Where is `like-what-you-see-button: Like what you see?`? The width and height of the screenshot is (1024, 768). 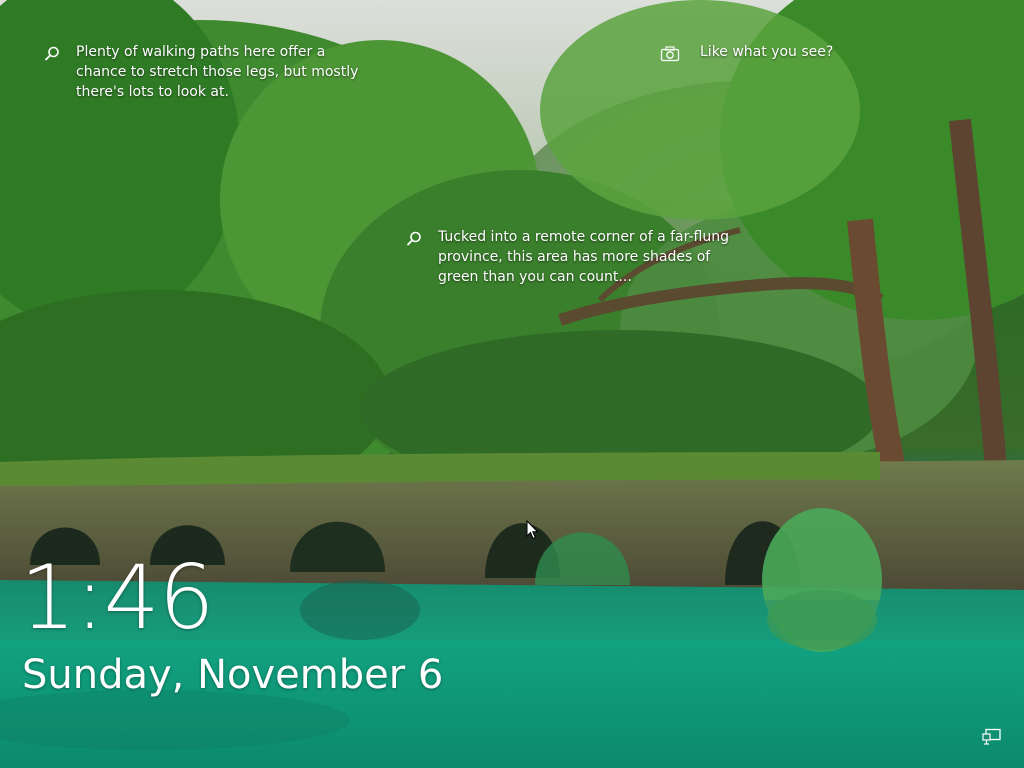
like-what-you-see-button: Like what you see? is located at coordinates (744, 54).